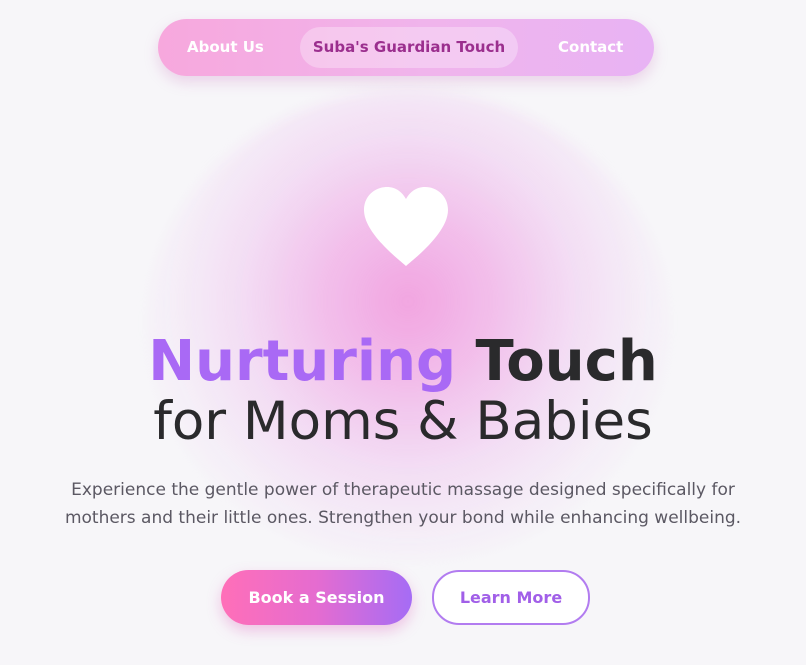  Describe the element at coordinates (511, 597) in the screenshot. I see `learn-more-button: Learn More` at that location.